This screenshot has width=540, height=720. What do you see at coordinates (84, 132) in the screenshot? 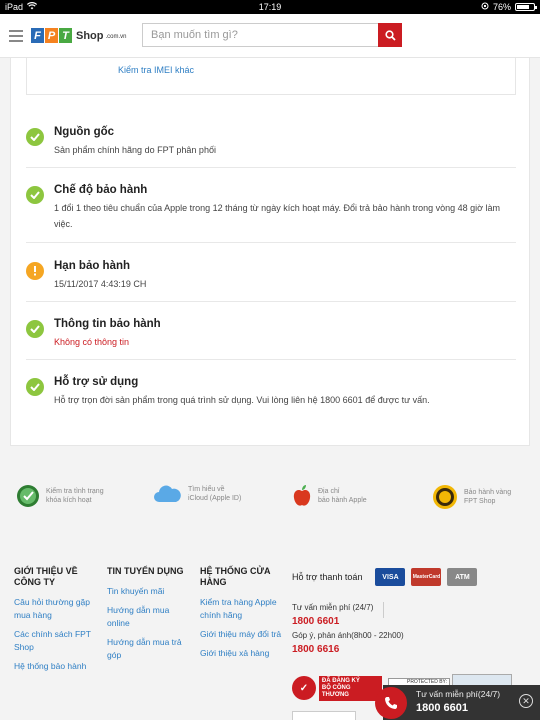
I see `info-title: Nguồn gốc` at bounding box center [84, 132].